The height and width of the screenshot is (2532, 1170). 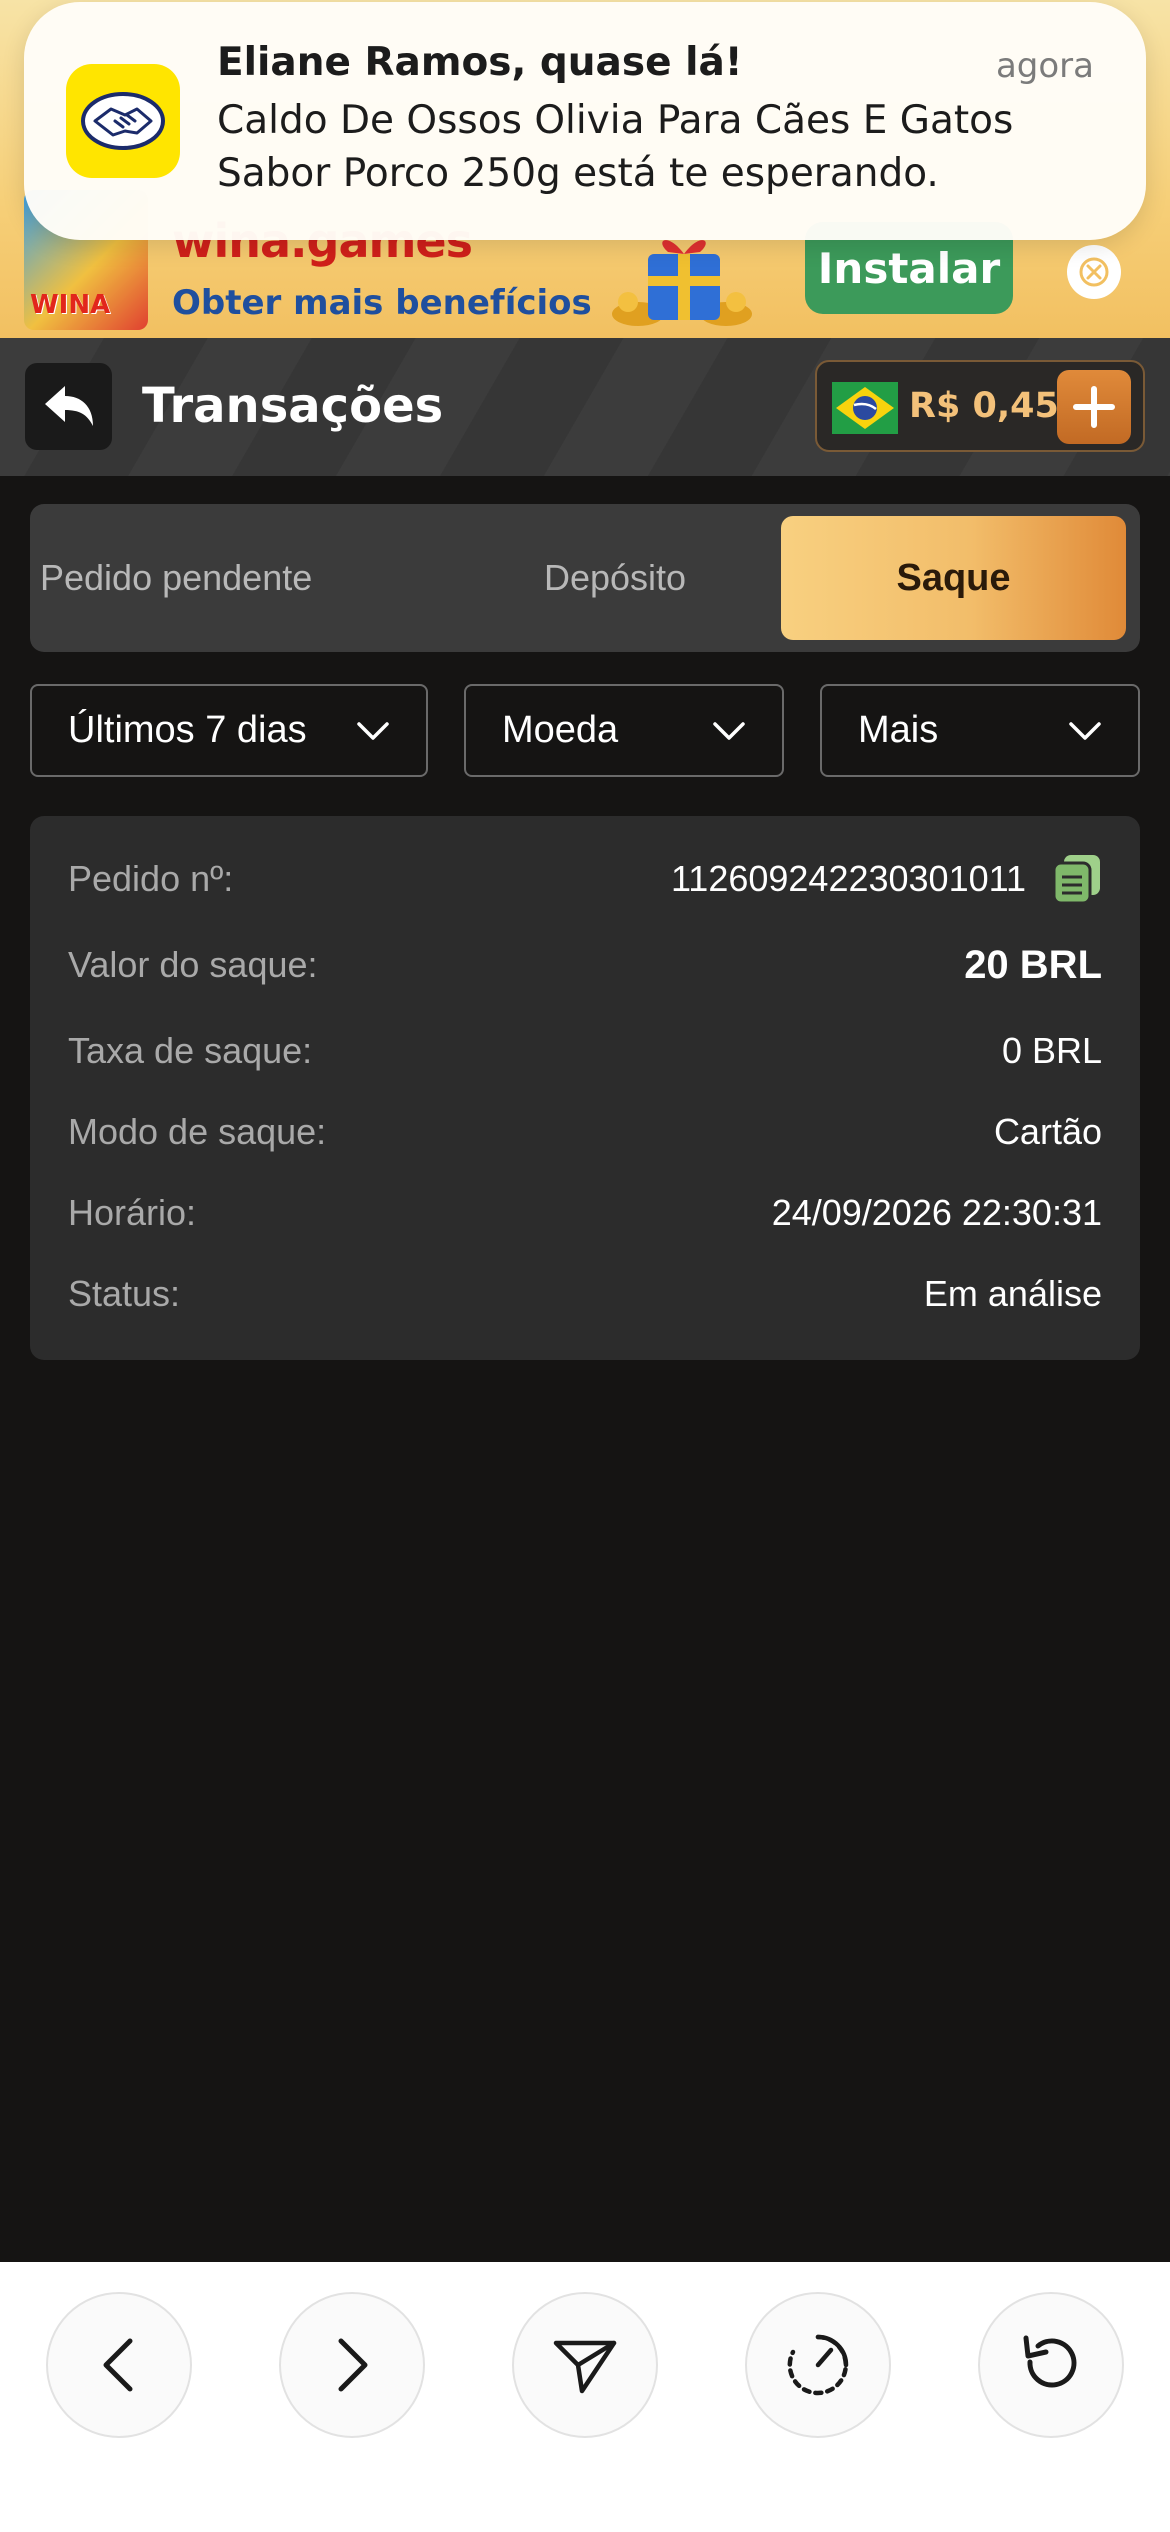 What do you see at coordinates (190, 1050) in the screenshot?
I see `fee-label: Taxa de saque:` at bounding box center [190, 1050].